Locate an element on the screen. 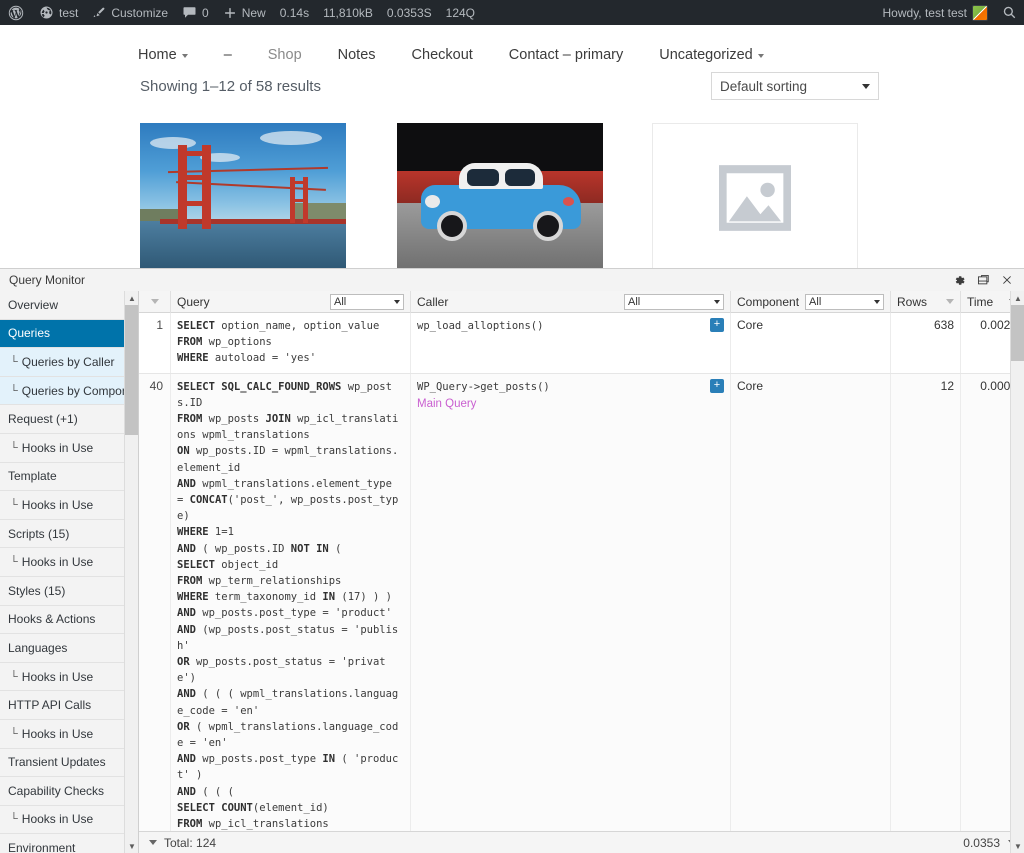 This screenshot has height=853, width=1024. sidebar-item-capability-checks: Capability Checks is located at coordinates (69, 791).